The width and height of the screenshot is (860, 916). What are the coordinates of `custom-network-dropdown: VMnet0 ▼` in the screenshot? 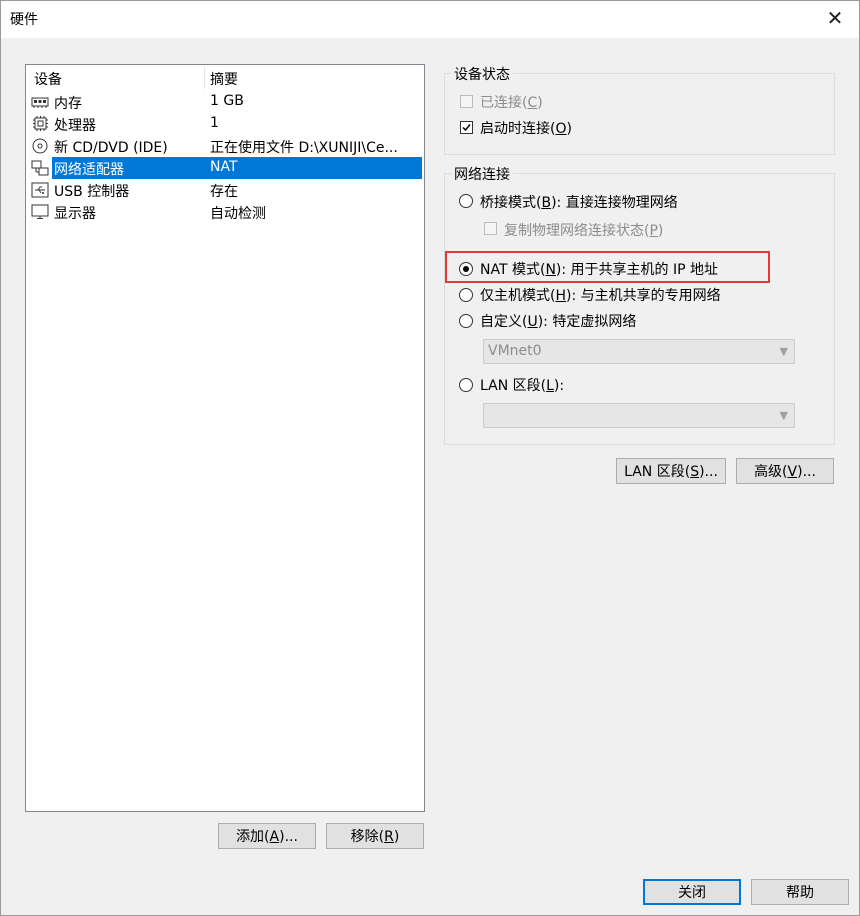 It's located at (639, 351).